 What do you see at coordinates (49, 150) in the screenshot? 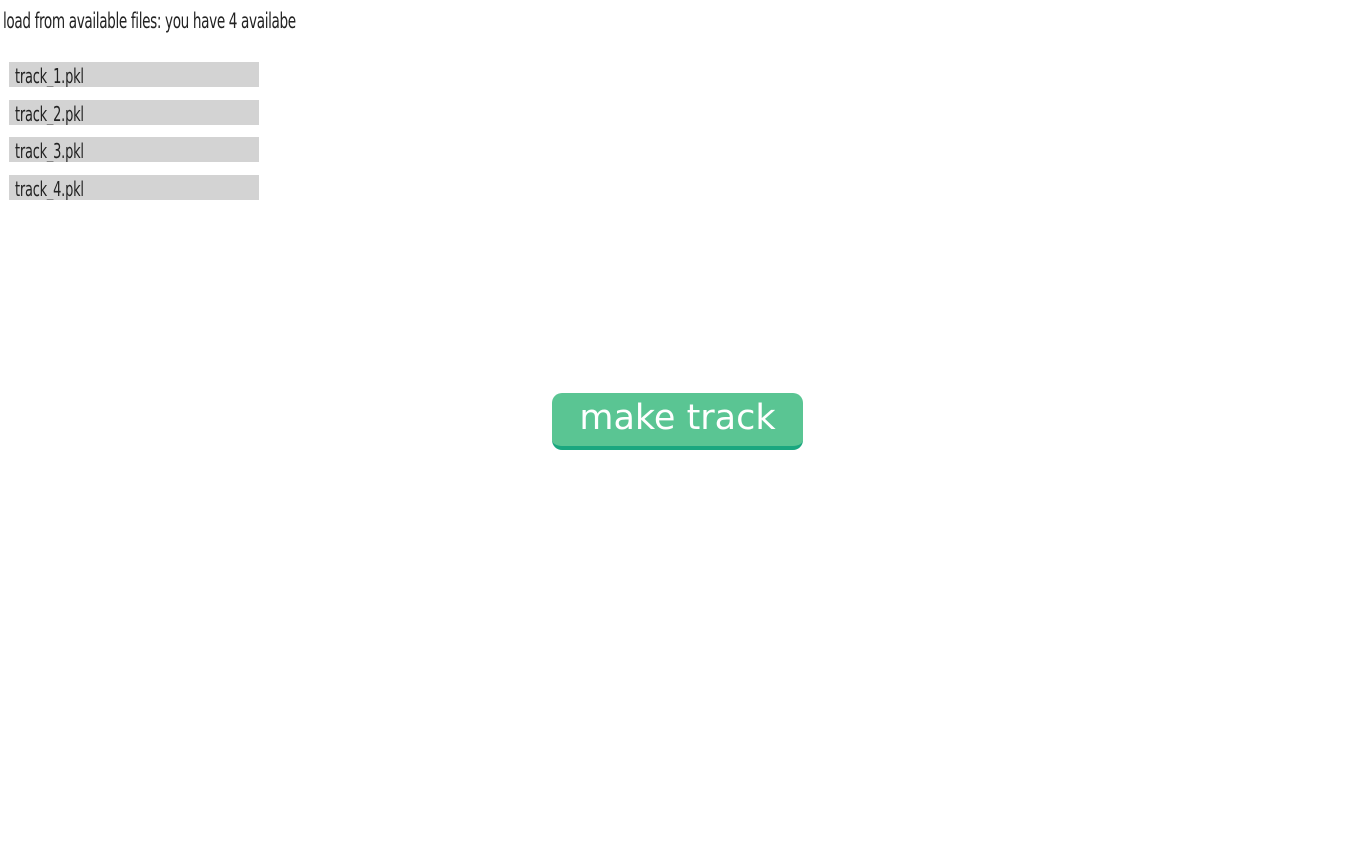
I see `file-item-label: track_3.pkl` at bounding box center [49, 150].